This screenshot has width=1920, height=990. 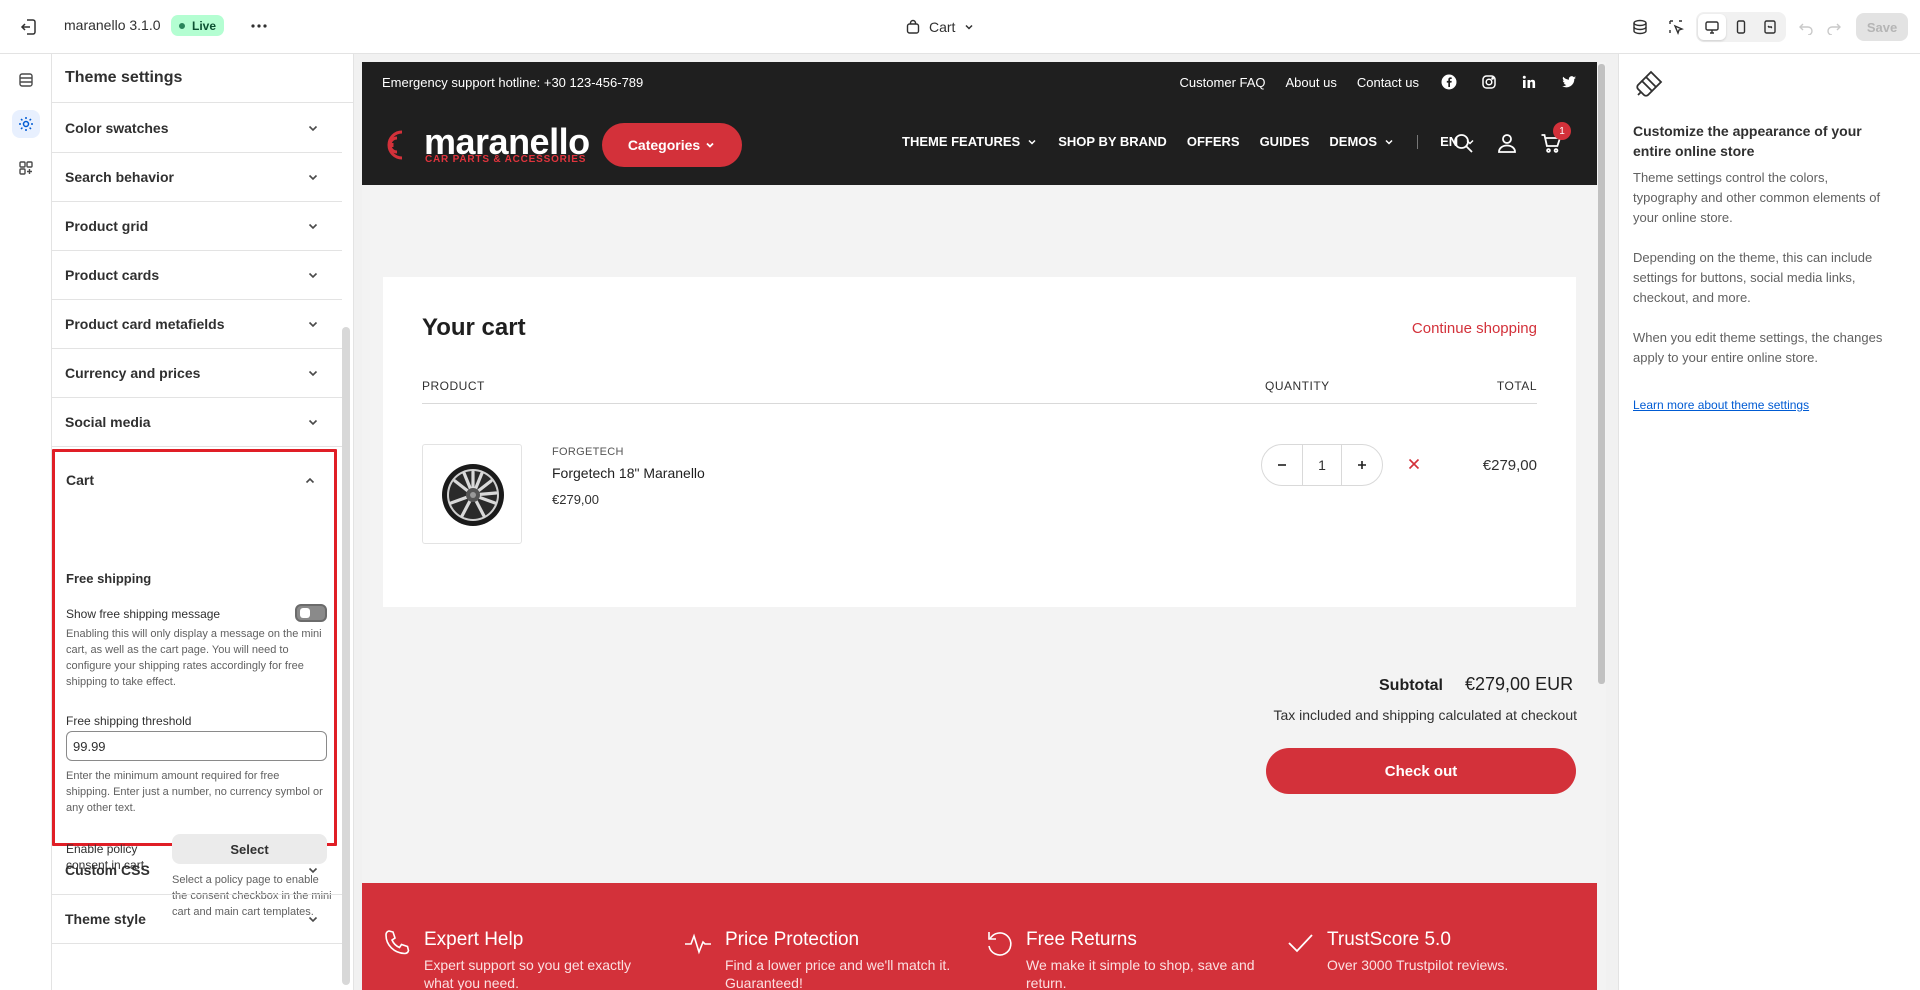 I want to click on more-actions-icon, so click(x=259, y=26).